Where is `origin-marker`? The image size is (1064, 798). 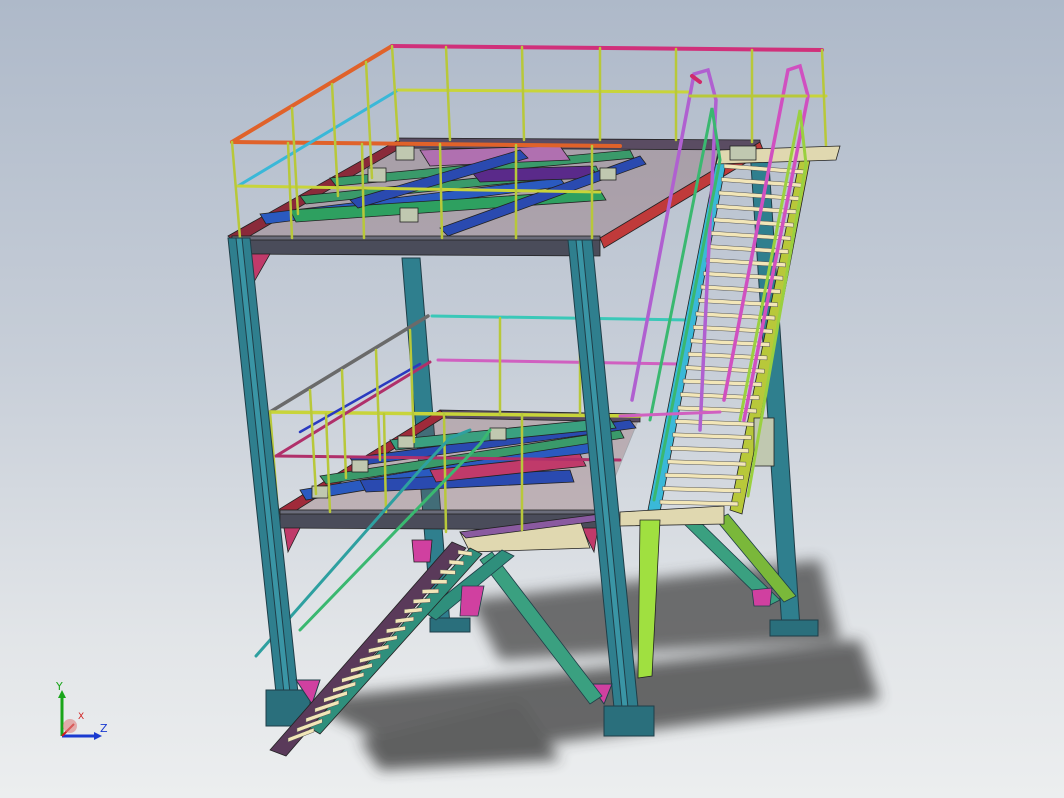
origin-marker is located at coordinates (70, 726).